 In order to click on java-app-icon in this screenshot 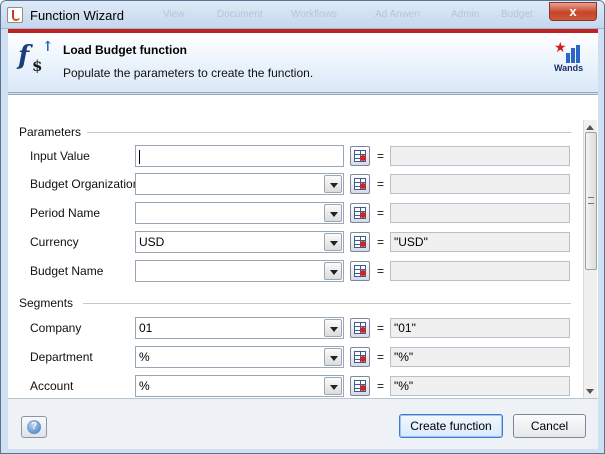, I will do `click(15, 15)`.